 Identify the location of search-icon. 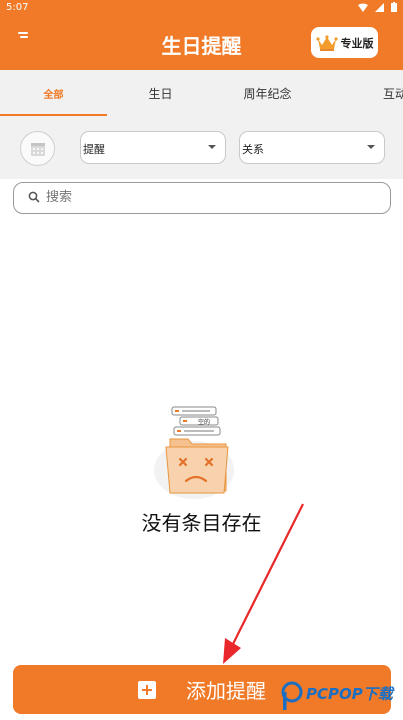
(34, 197).